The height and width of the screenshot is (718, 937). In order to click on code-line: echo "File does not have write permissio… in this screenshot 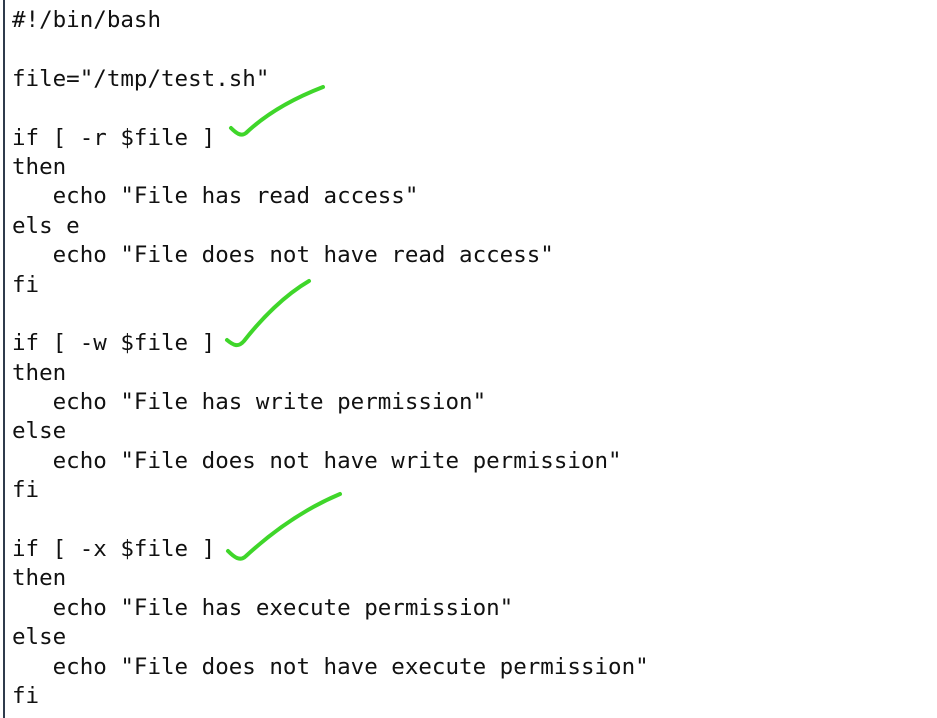, I will do `click(317, 460)`.